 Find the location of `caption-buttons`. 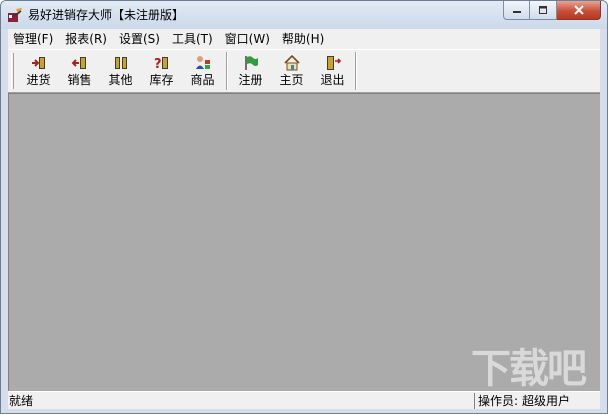

caption-buttons is located at coordinates (552, 11).